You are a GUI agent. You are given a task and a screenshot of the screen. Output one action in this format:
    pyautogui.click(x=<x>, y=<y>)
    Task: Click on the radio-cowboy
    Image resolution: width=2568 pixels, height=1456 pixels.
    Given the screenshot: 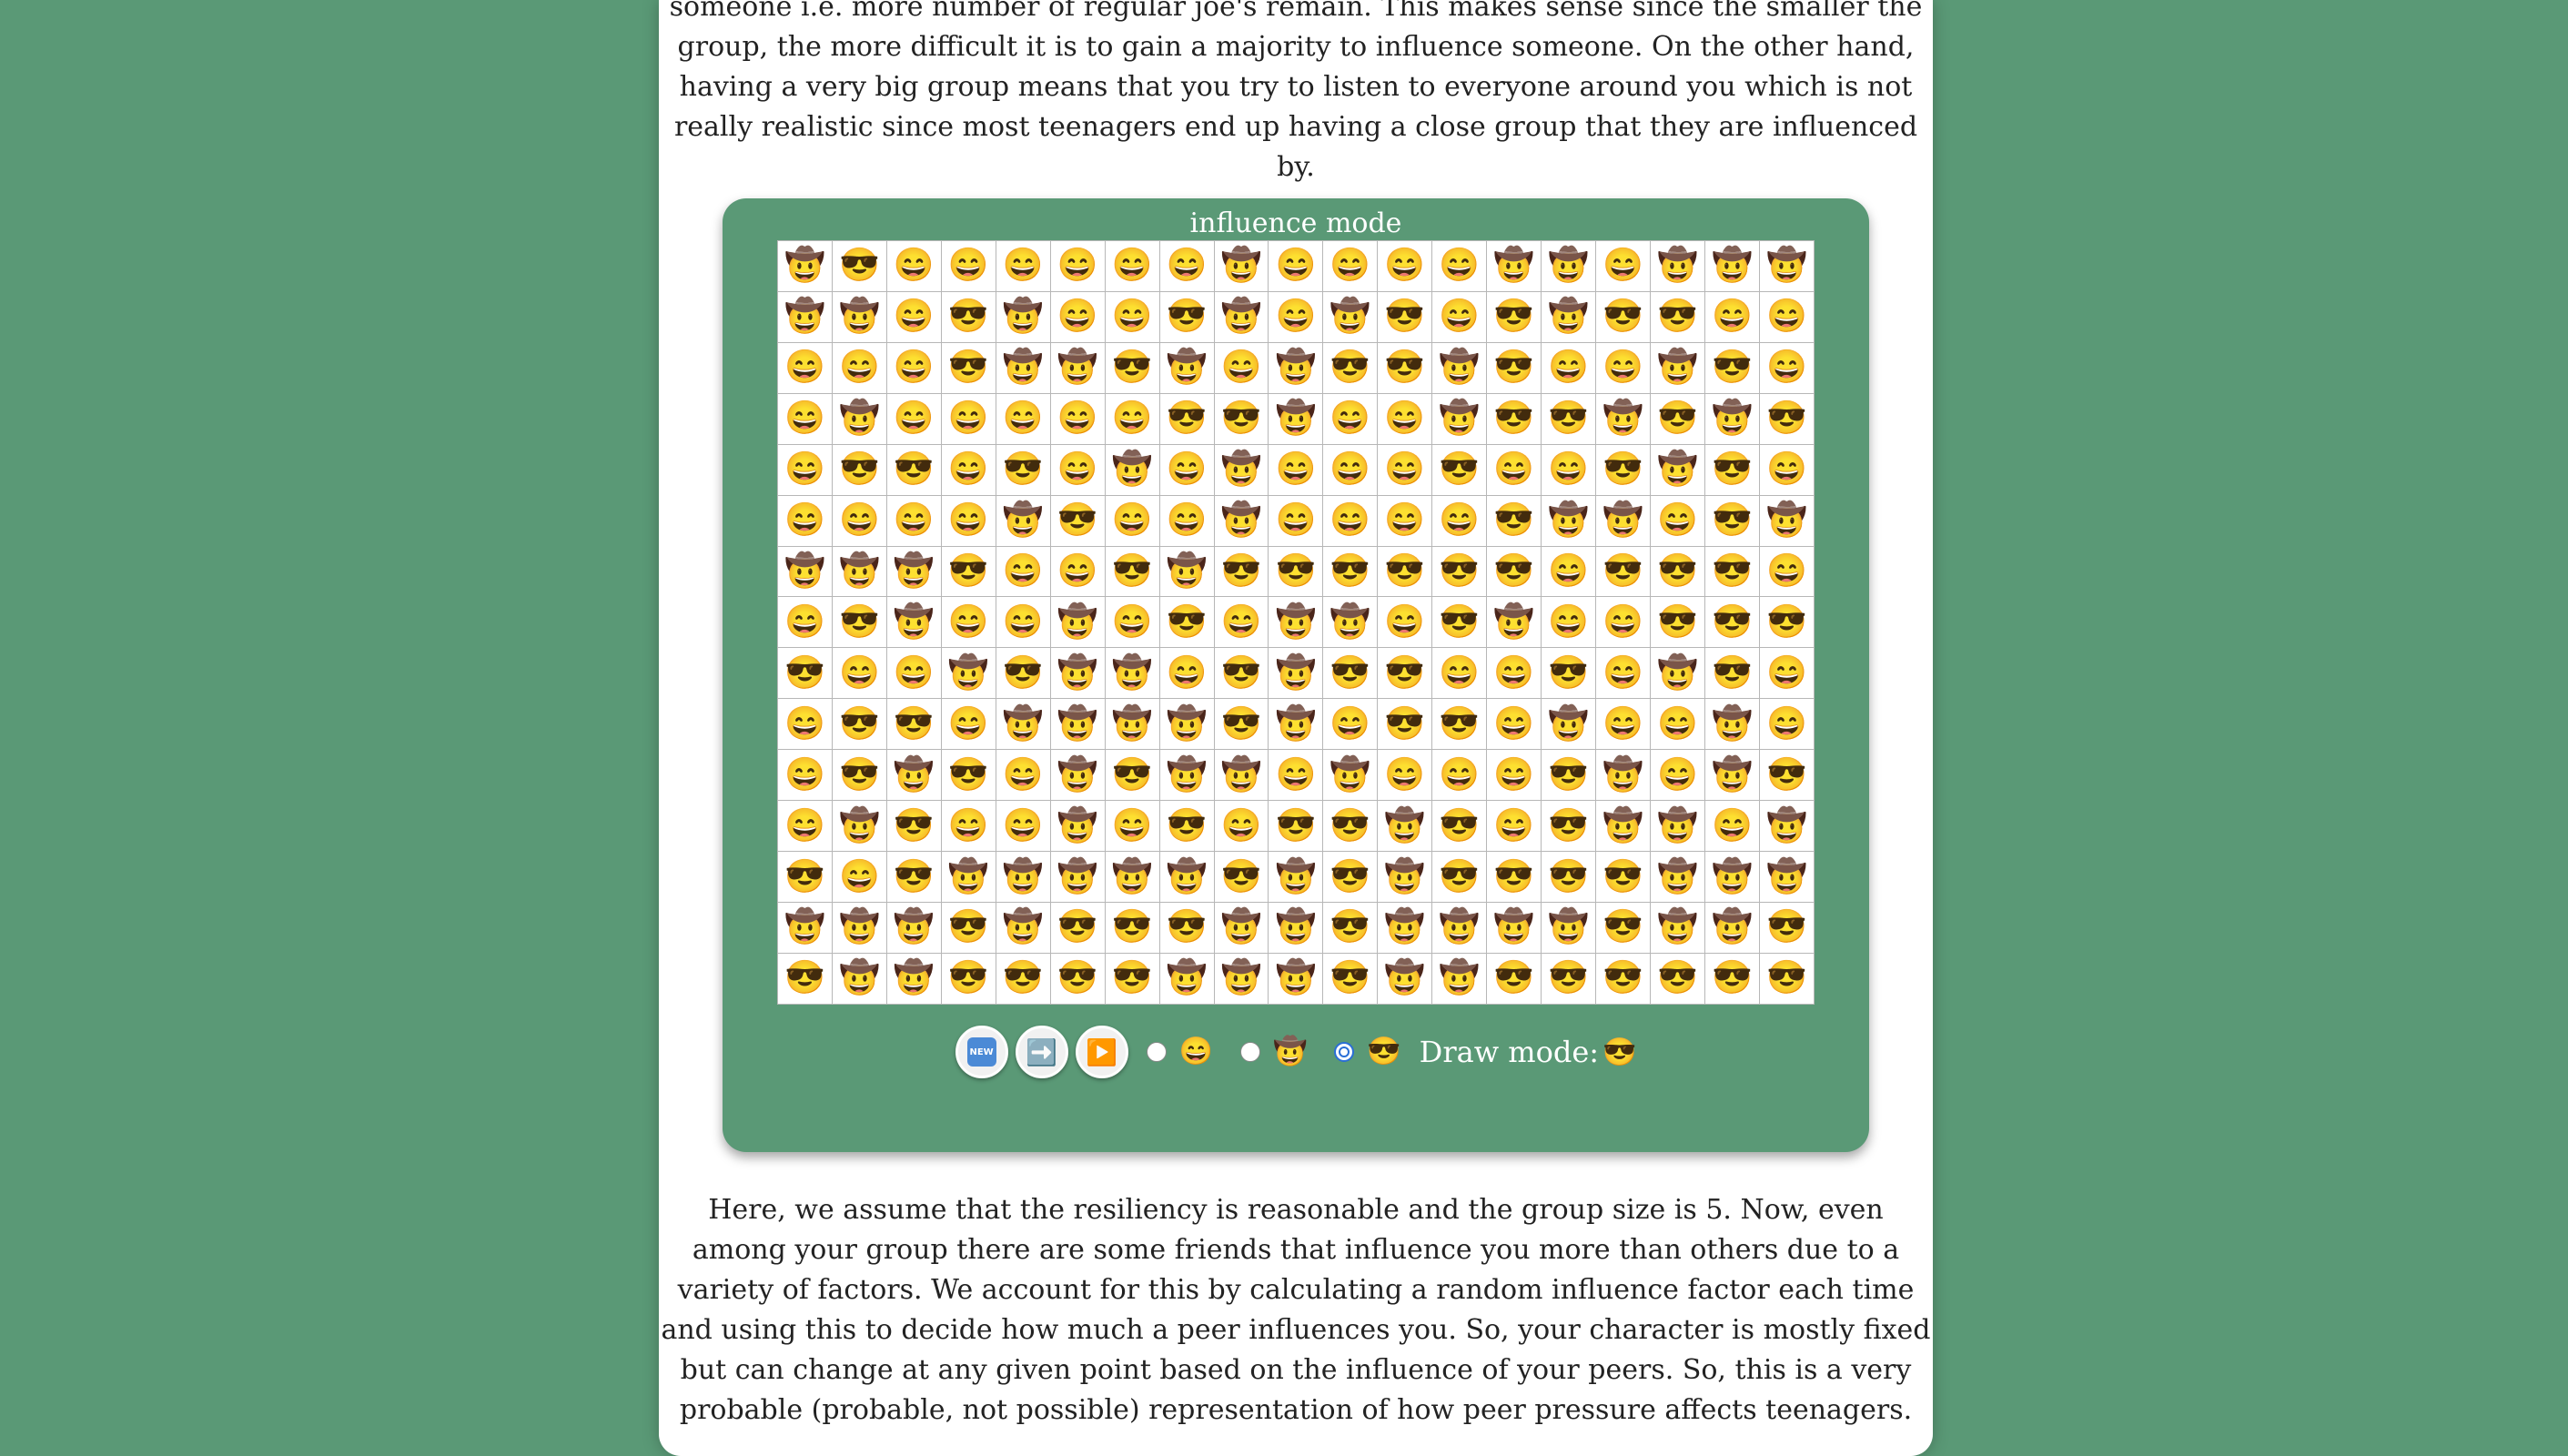 What is the action you would take?
    pyautogui.click(x=1249, y=1052)
    